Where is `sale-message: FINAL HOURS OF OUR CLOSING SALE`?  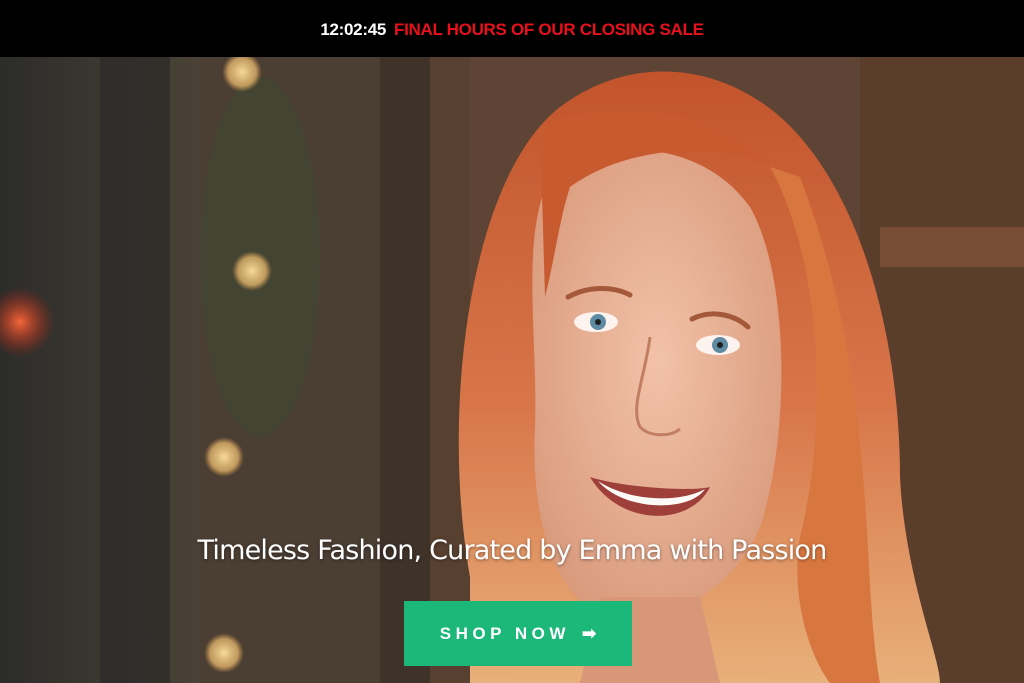
sale-message: FINAL HOURS OF OUR CLOSING SALE is located at coordinates (549, 29).